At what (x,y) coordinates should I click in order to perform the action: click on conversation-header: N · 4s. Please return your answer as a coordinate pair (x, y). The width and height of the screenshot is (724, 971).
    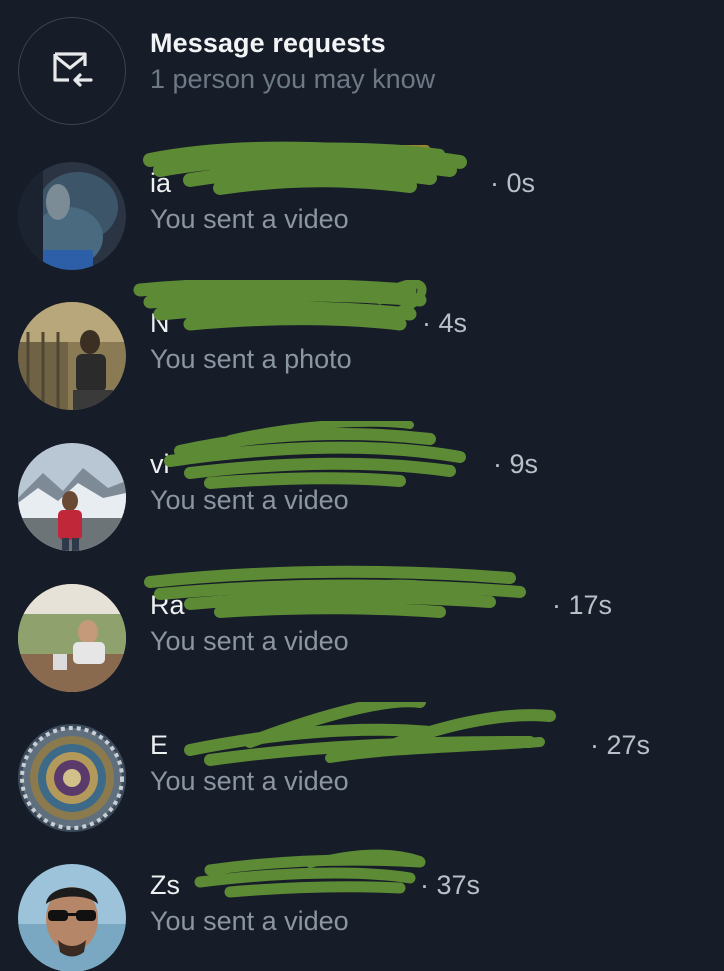
    Looking at the image, I should click on (430, 325).